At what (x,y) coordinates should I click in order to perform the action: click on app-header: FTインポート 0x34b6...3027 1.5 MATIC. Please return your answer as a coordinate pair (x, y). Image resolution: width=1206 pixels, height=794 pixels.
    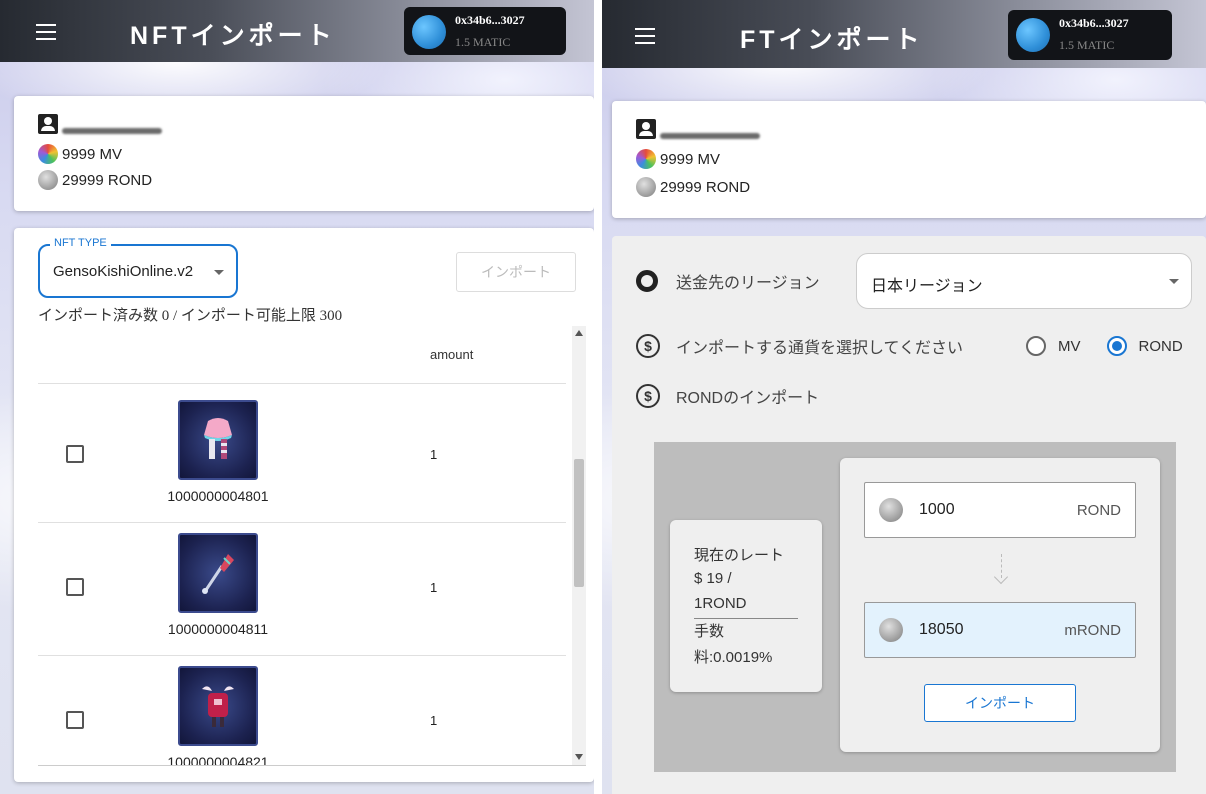
    Looking at the image, I should click on (904, 34).